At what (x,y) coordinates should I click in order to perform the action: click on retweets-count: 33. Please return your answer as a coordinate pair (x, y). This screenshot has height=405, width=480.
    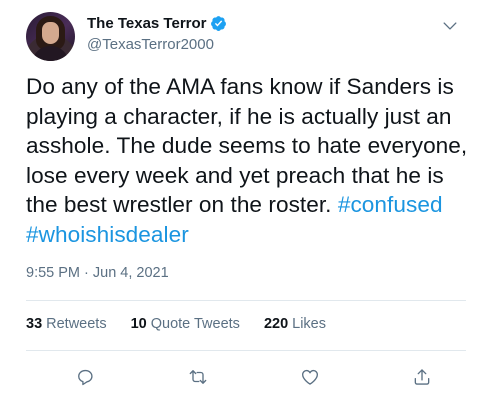
    Looking at the image, I should click on (34, 324).